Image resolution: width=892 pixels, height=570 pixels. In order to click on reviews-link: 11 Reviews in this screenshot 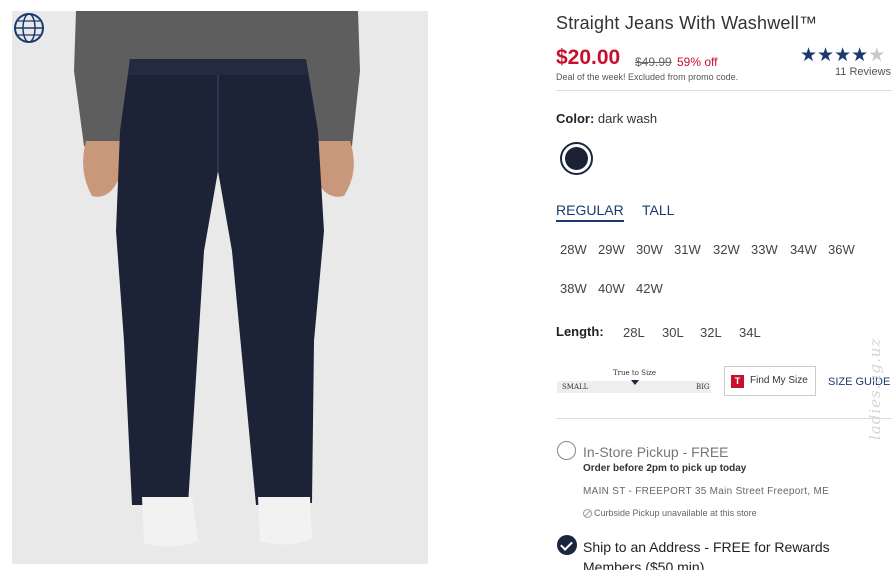, I will do `click(863, 72)`.